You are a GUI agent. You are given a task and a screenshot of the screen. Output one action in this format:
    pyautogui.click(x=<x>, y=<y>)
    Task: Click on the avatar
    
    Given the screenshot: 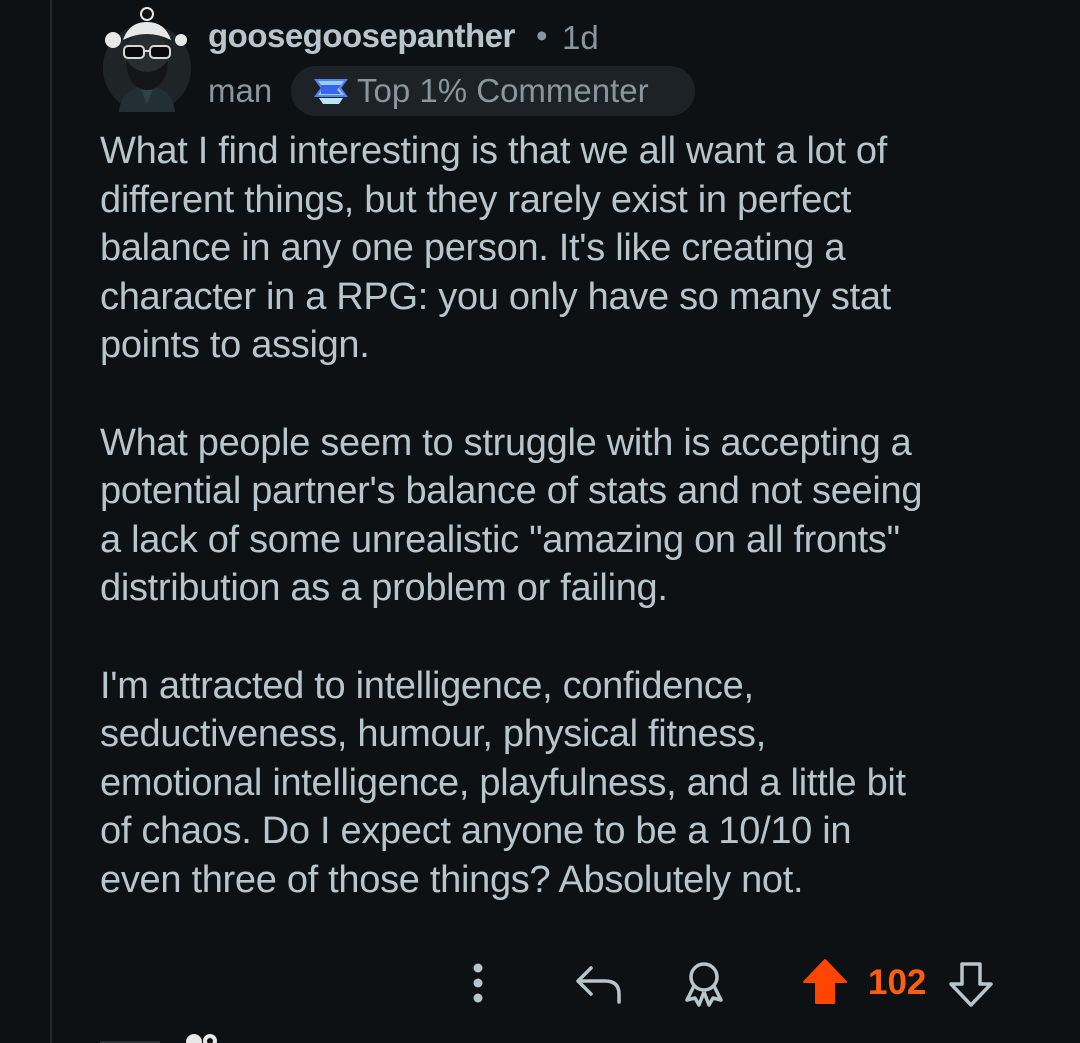 What is the action you would take?
    pyautogui.click(x=147, y=59)
    